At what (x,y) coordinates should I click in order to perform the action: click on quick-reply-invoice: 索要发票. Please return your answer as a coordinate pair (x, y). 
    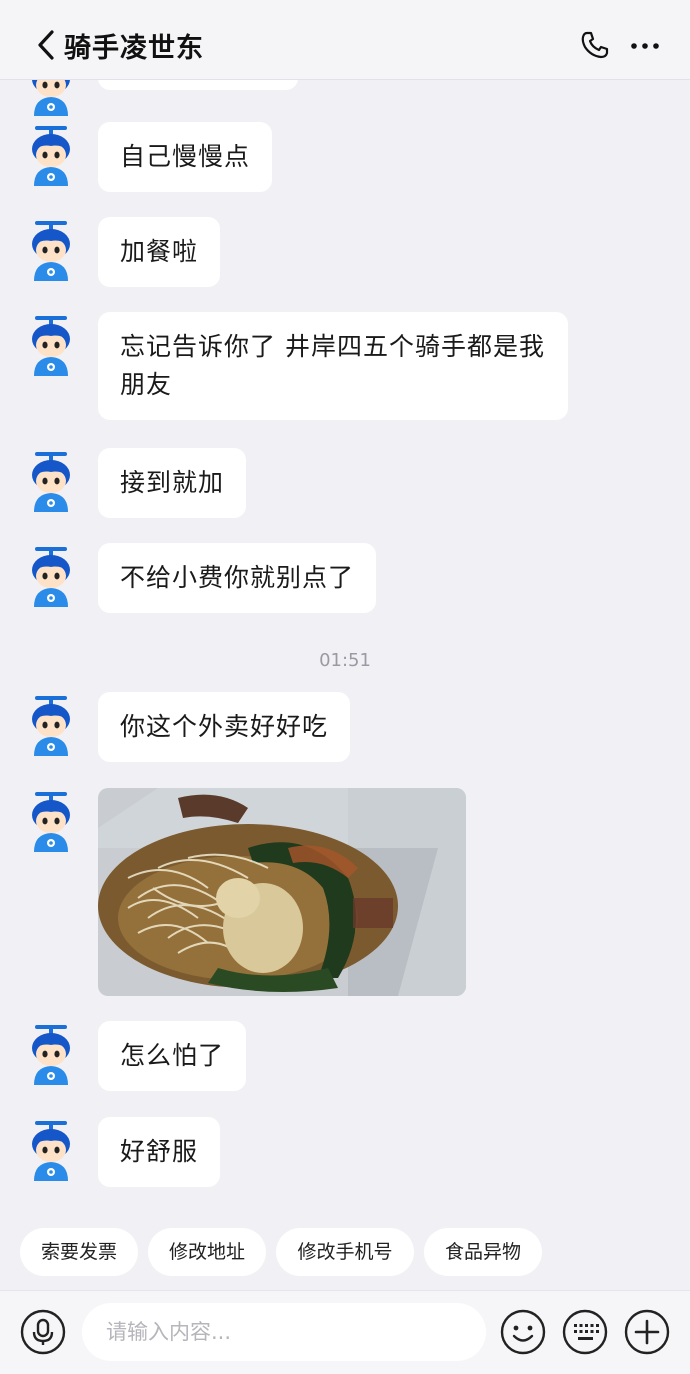
    Looking at the image, I should click on (79, 1252).